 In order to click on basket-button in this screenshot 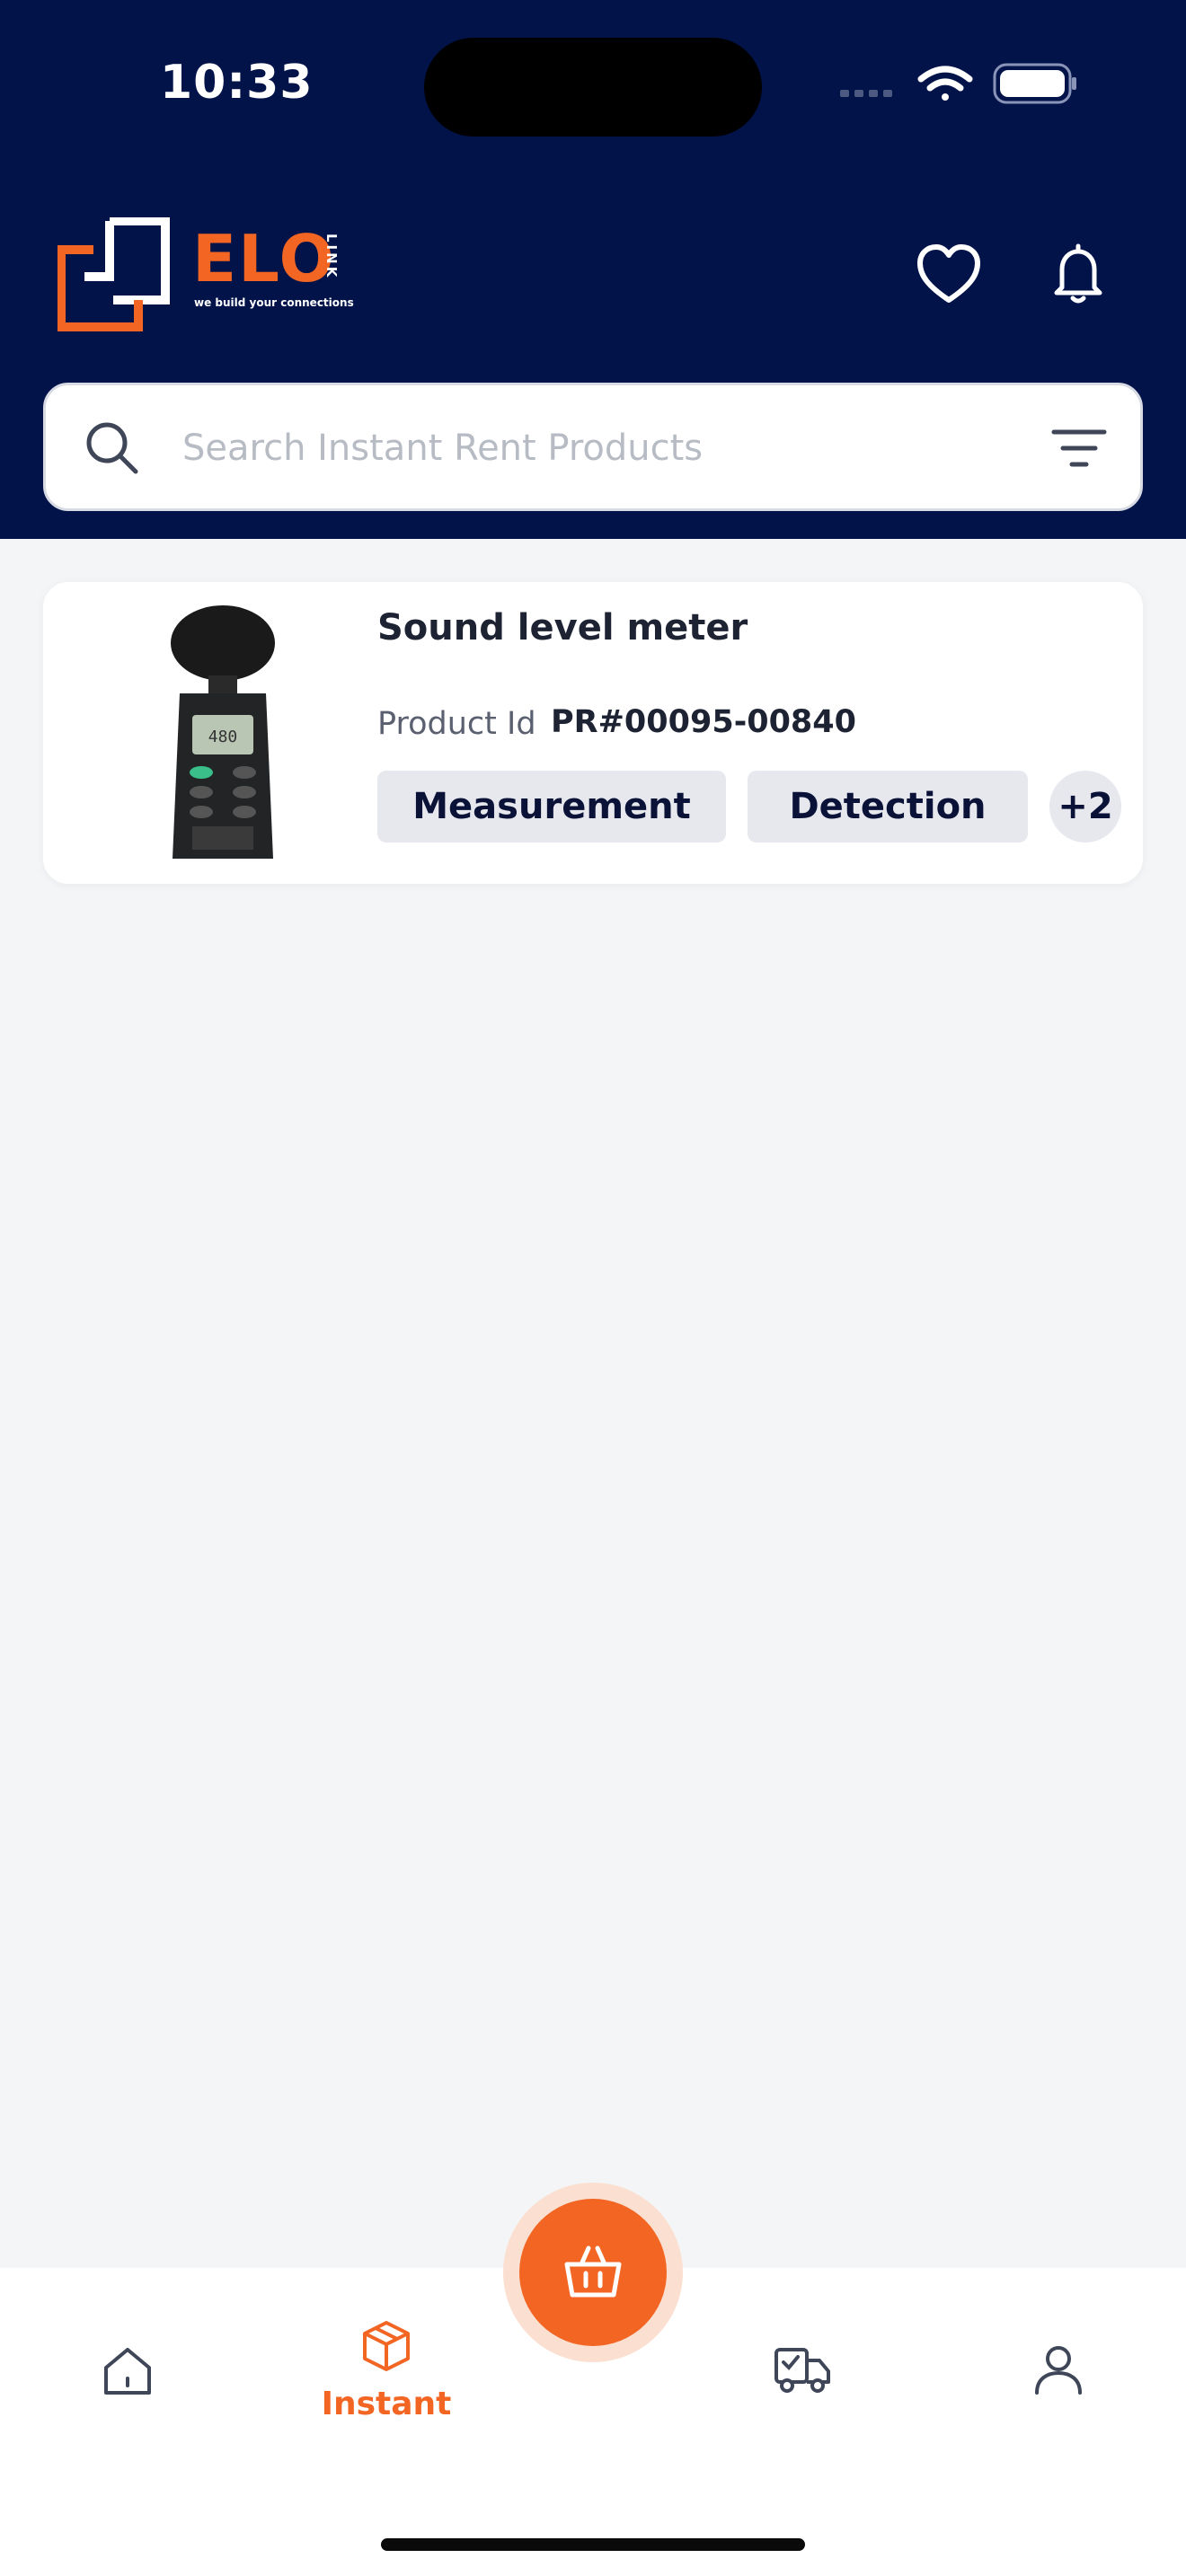, I will do `click(593, 2272)`.